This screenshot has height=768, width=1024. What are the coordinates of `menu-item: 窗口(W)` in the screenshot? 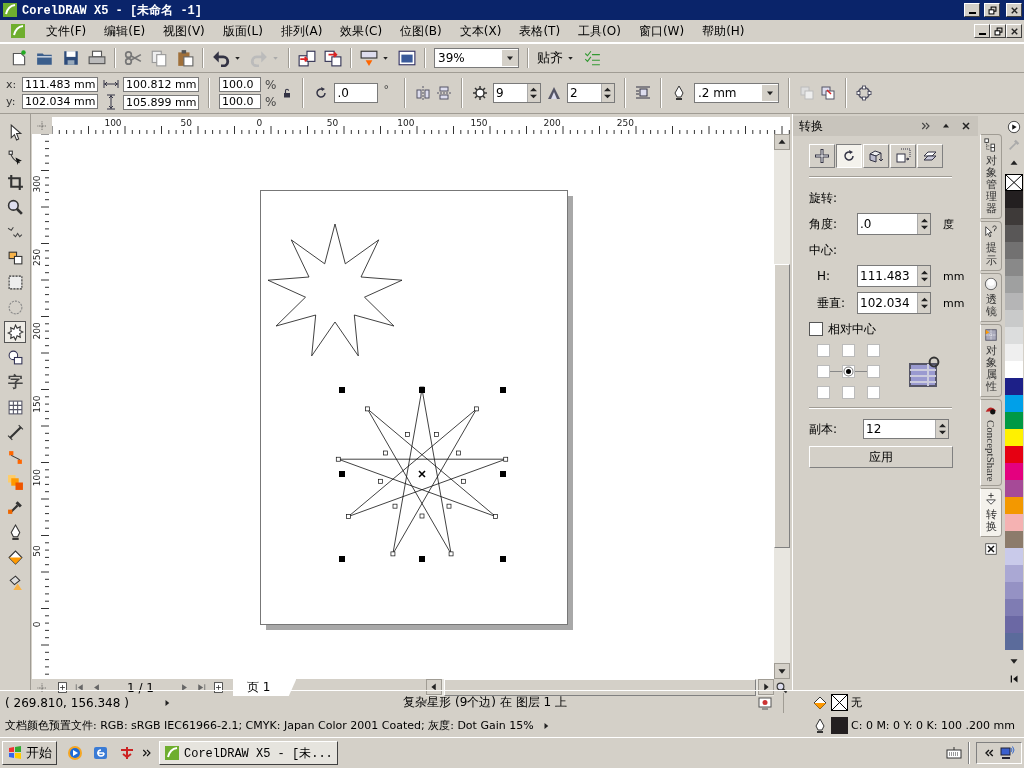 It's located at (662, 31).